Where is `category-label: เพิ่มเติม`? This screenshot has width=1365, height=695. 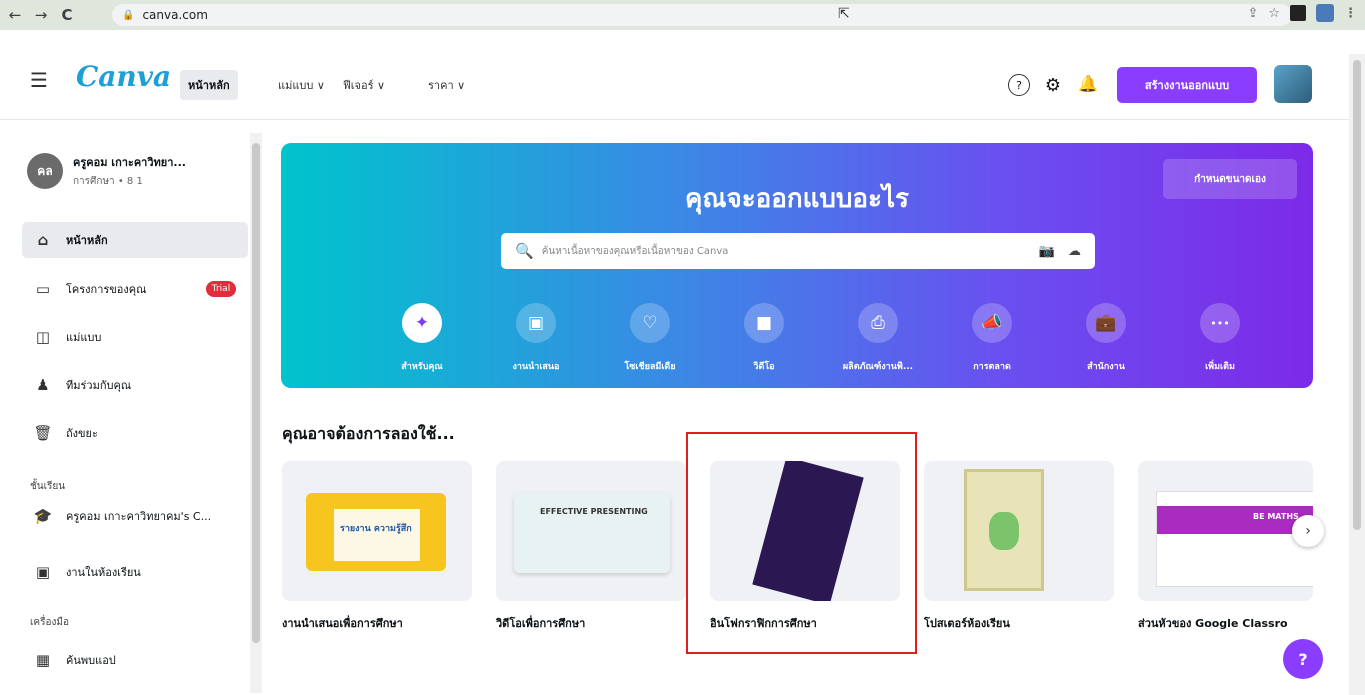
category-label: เพิ่มเติม is located at coordinates (1220, 367).